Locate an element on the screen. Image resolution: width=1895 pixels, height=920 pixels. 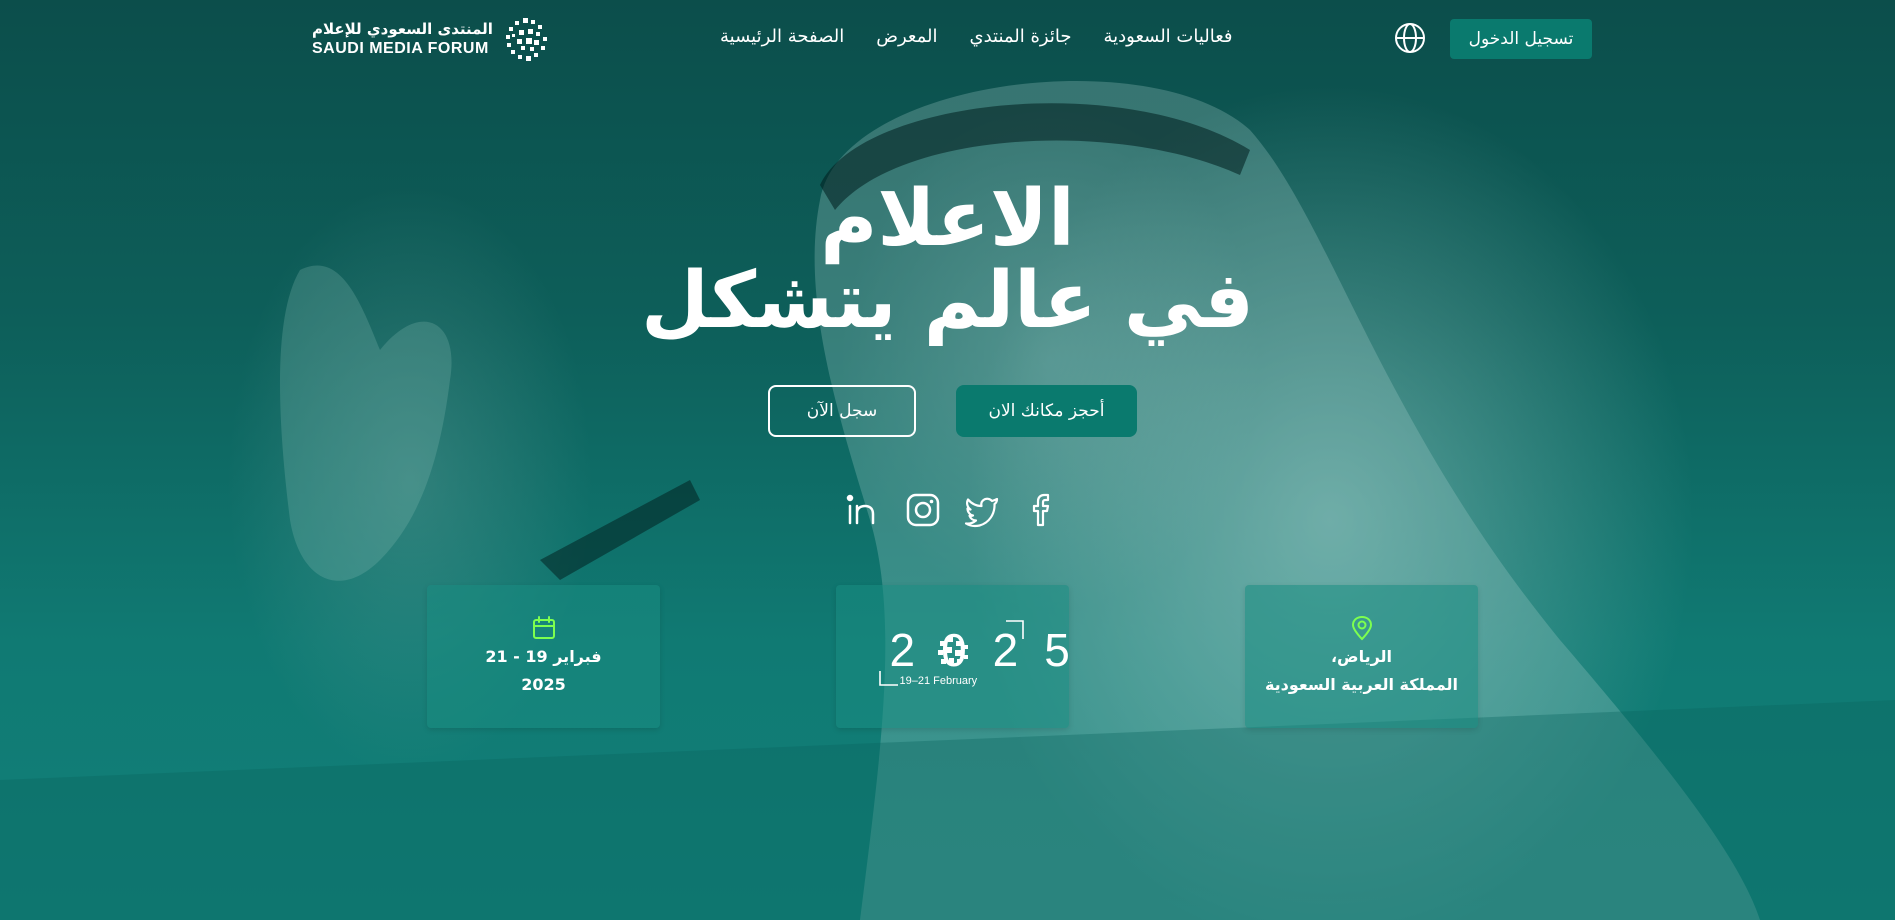
login-button: تسجيل الدخول is located at coordinates (1521, 39).